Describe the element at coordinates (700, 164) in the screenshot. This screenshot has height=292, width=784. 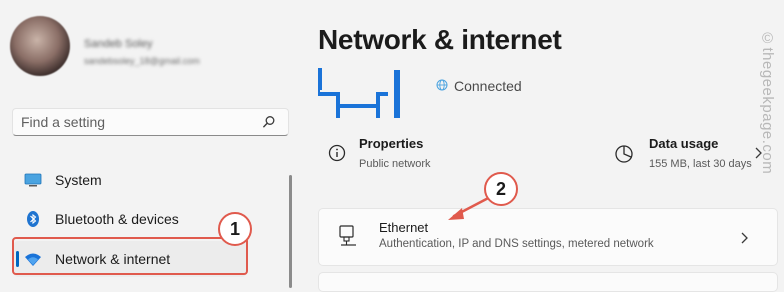
I see `data-usage-subtitle: 155 MB, last 30 days` at that location.